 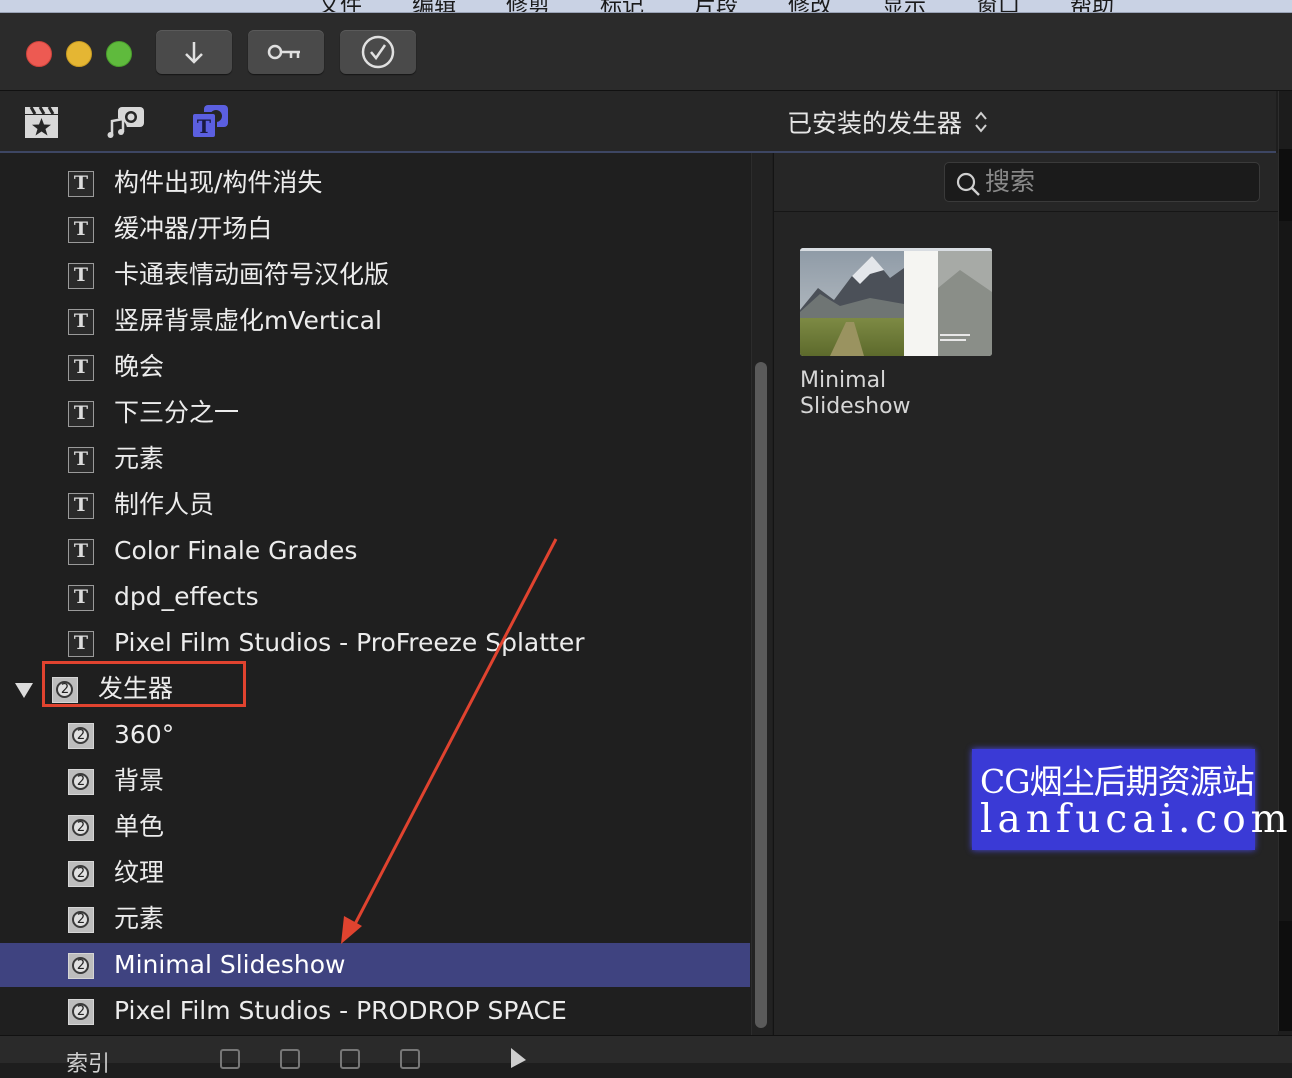 I want to click on download-arrow-icon, so click(x=194, y=53).